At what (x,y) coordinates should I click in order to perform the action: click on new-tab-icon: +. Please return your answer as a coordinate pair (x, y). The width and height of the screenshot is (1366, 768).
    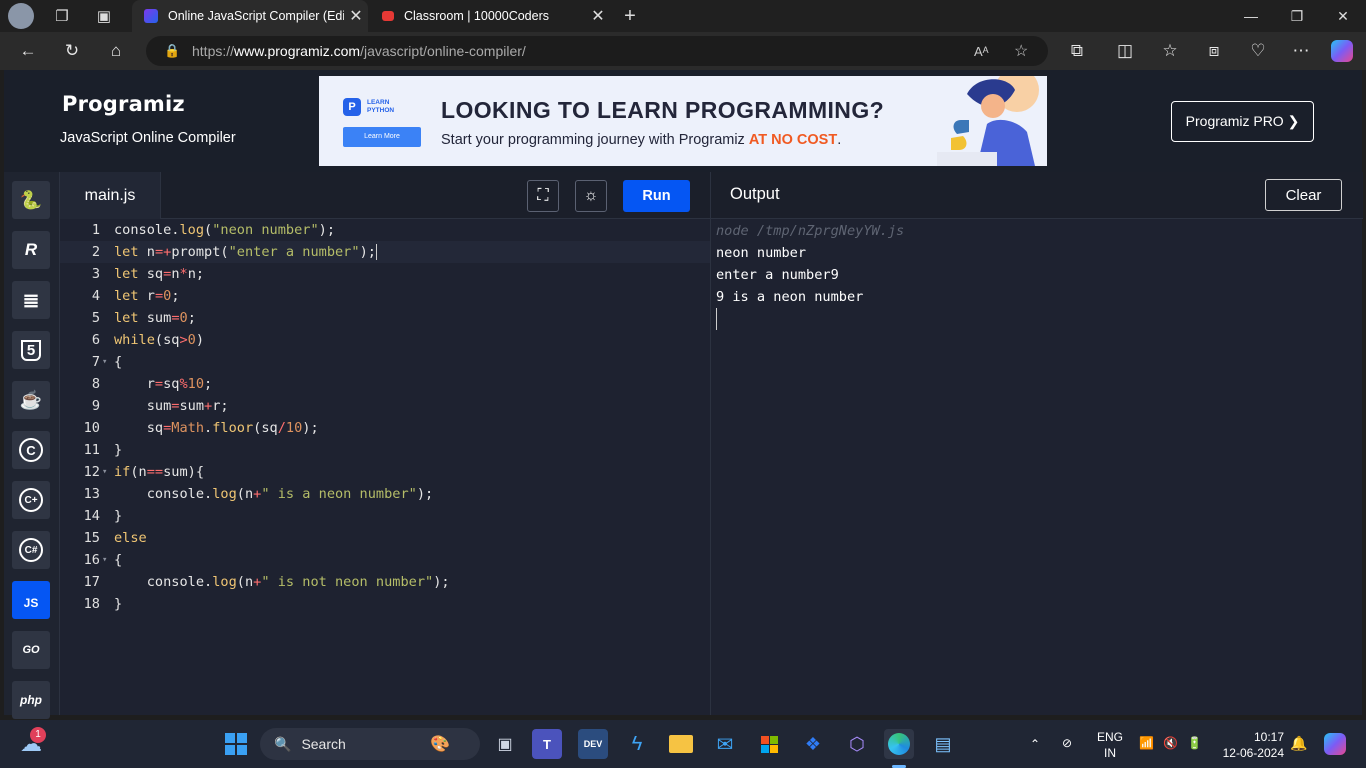
    Looking at the image, I should click on (630, 16).